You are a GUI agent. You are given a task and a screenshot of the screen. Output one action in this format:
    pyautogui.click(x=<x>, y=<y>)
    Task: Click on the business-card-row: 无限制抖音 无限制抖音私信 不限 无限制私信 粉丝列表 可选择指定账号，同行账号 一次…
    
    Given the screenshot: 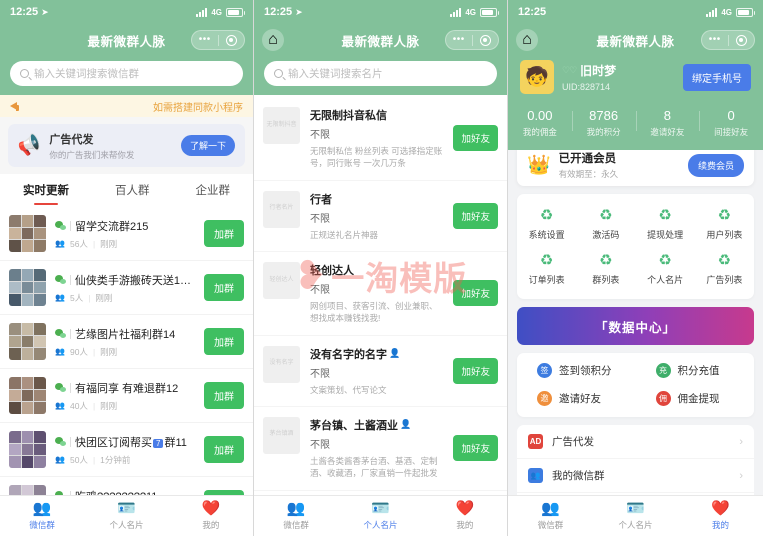 What is the action you would take?
    pyautogui.click(x=380, y=139)
    